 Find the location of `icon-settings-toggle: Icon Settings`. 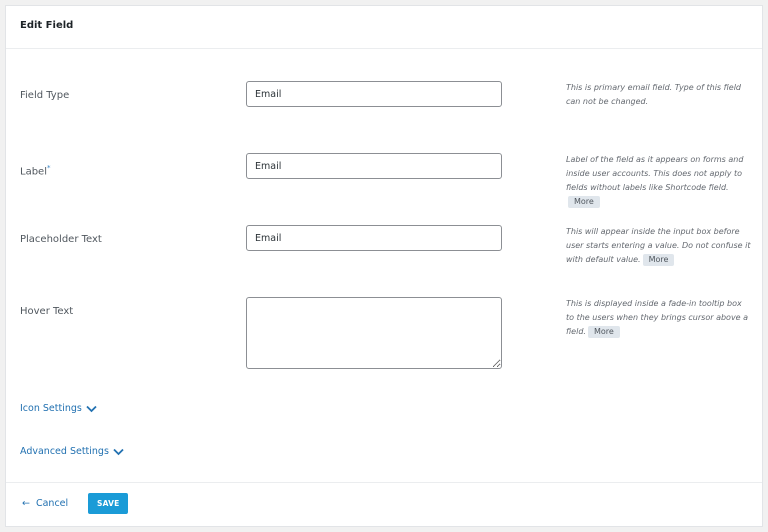

icon-settings-toggle: Icon Settings is located at coordinates (58, 408).